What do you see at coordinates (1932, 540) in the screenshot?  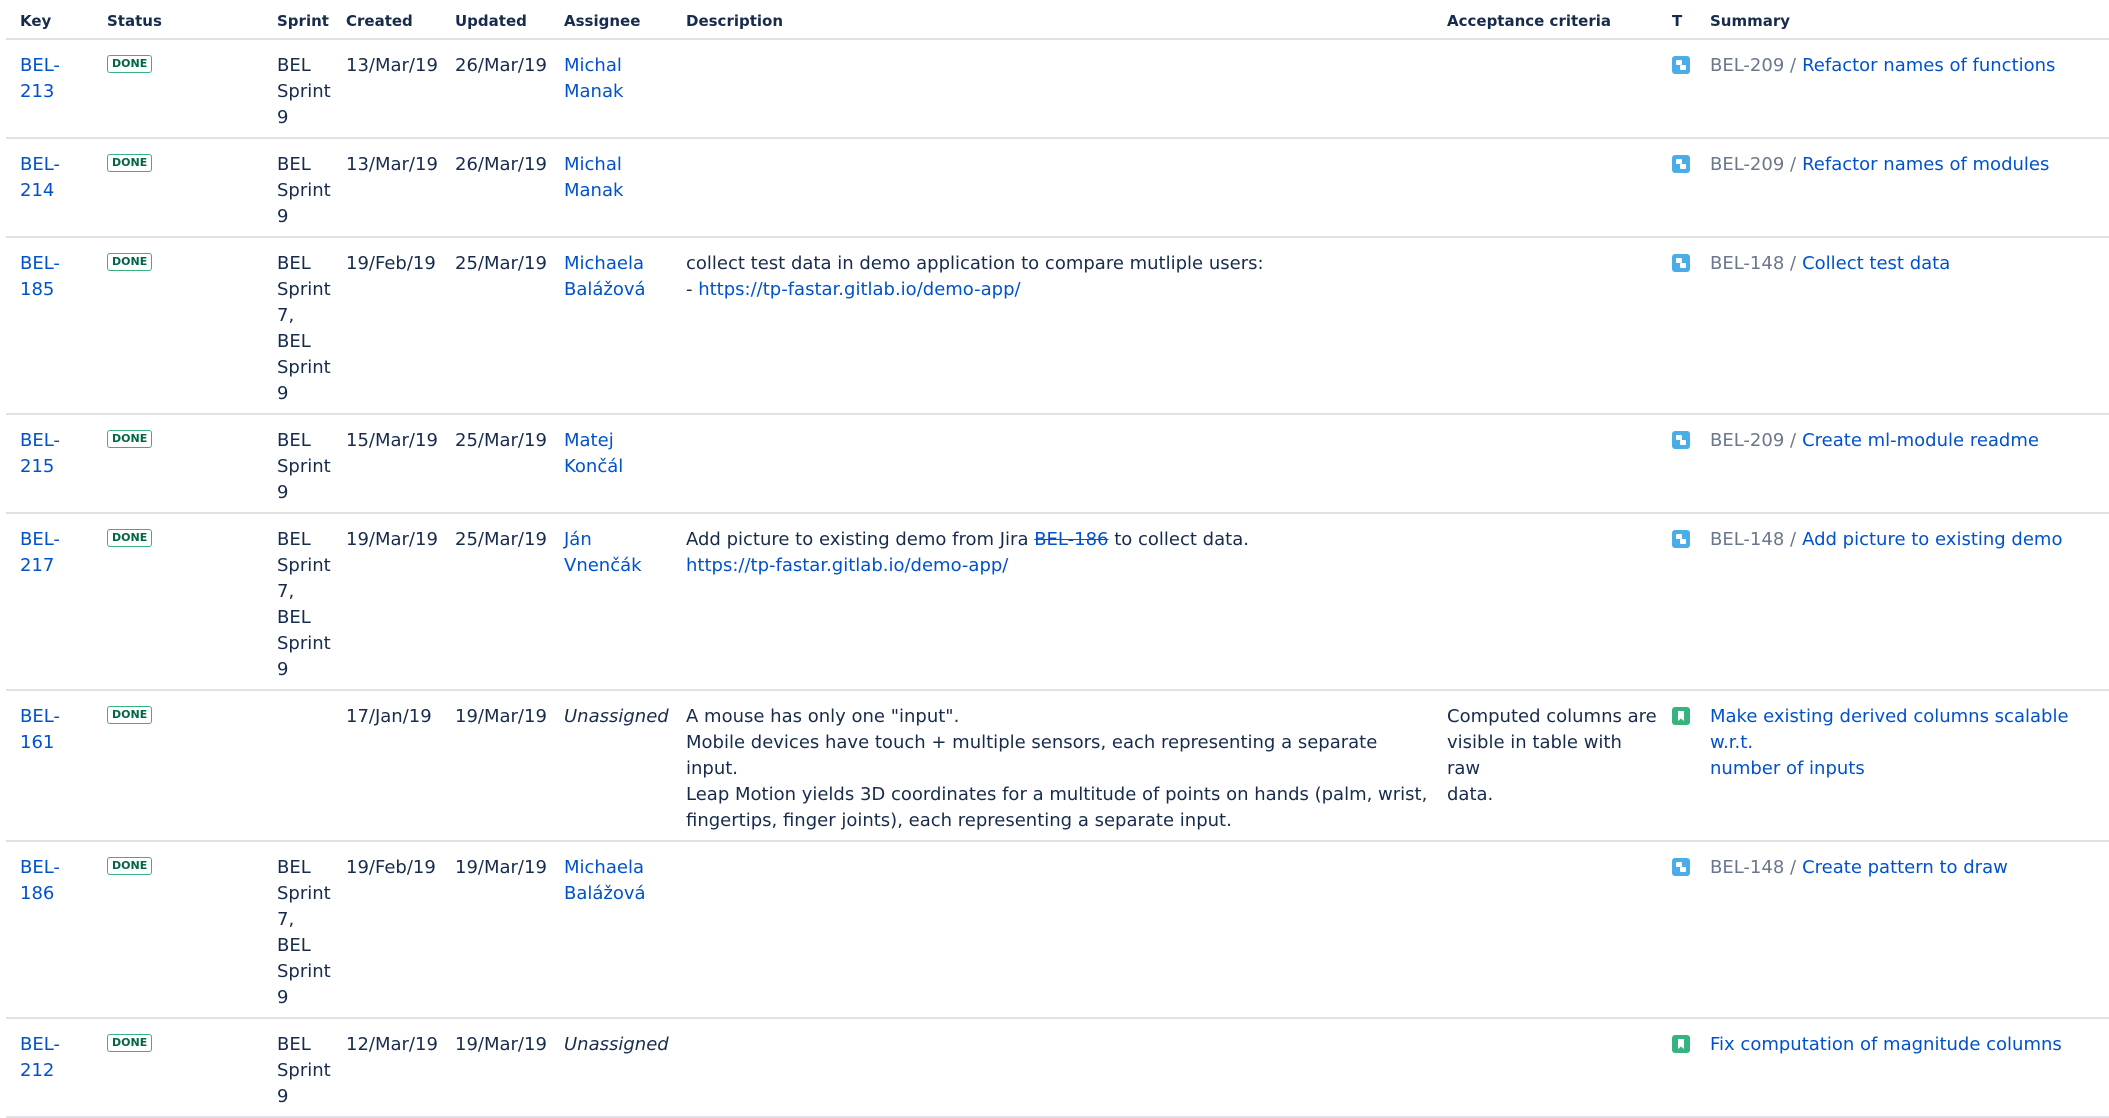 I see `summary-link: Add picture to existing demo` at bounding box center [1932, 540].